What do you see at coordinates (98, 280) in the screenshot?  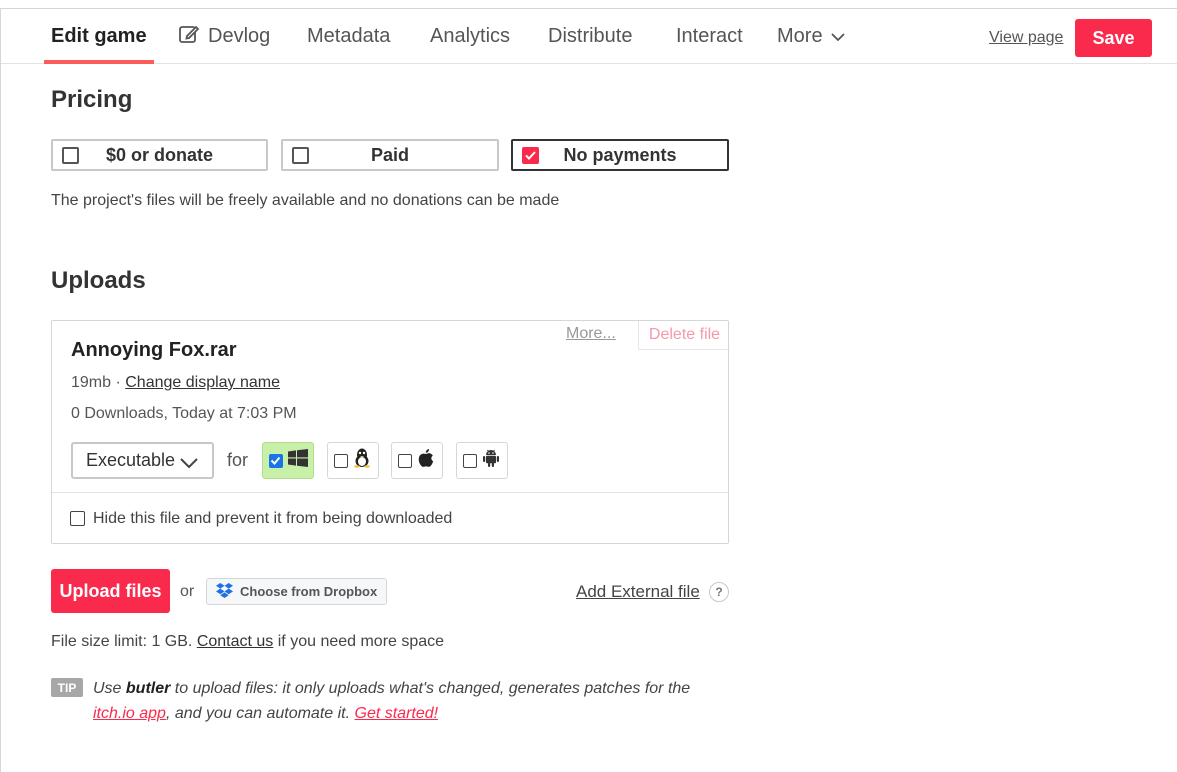 I see `uploads-heading: Uploads` at bounding box center [98, 280].